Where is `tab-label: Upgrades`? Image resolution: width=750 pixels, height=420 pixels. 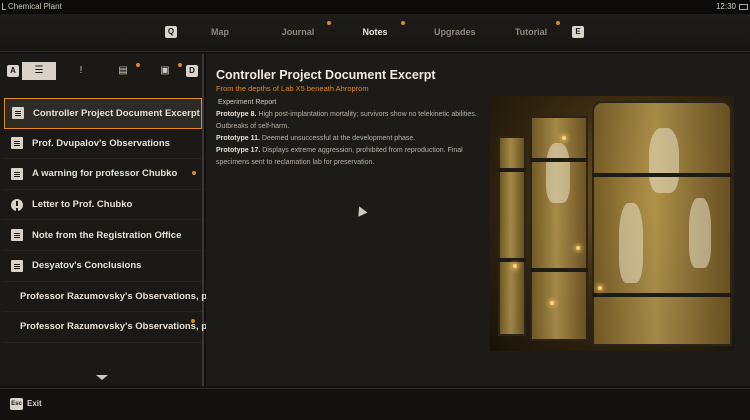 tab-label: Upgrades is located at coordinates (455, 32).